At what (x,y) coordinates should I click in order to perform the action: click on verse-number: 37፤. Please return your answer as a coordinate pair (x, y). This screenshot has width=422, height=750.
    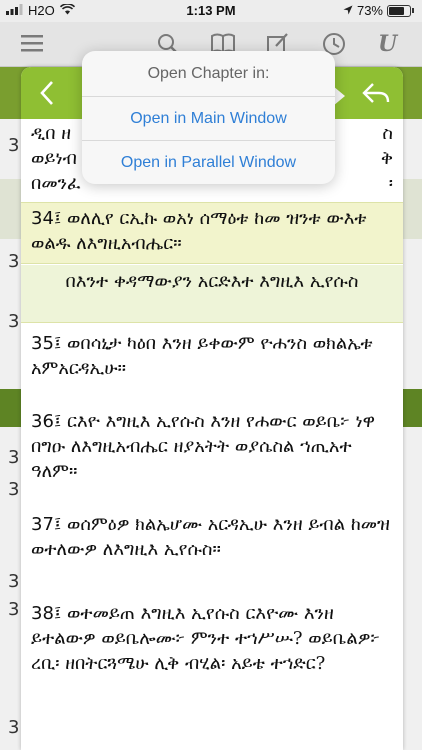
    Looking at the image, I should click on (46, 524).